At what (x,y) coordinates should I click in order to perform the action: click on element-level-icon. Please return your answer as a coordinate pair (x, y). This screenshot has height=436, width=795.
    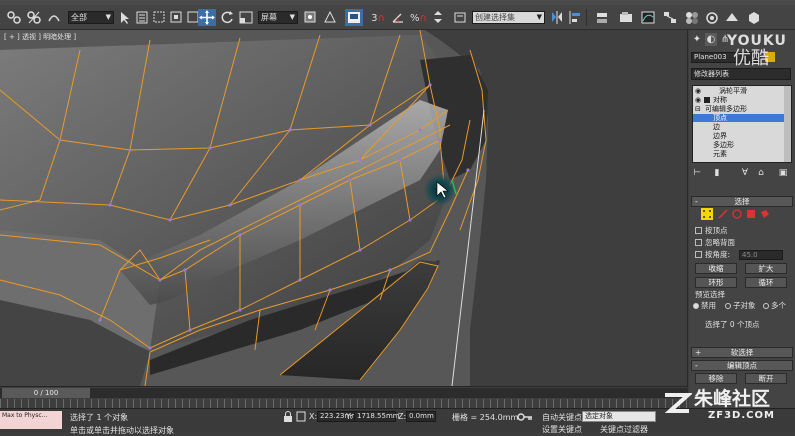
    Looking at the image, I should click on (765, 214).